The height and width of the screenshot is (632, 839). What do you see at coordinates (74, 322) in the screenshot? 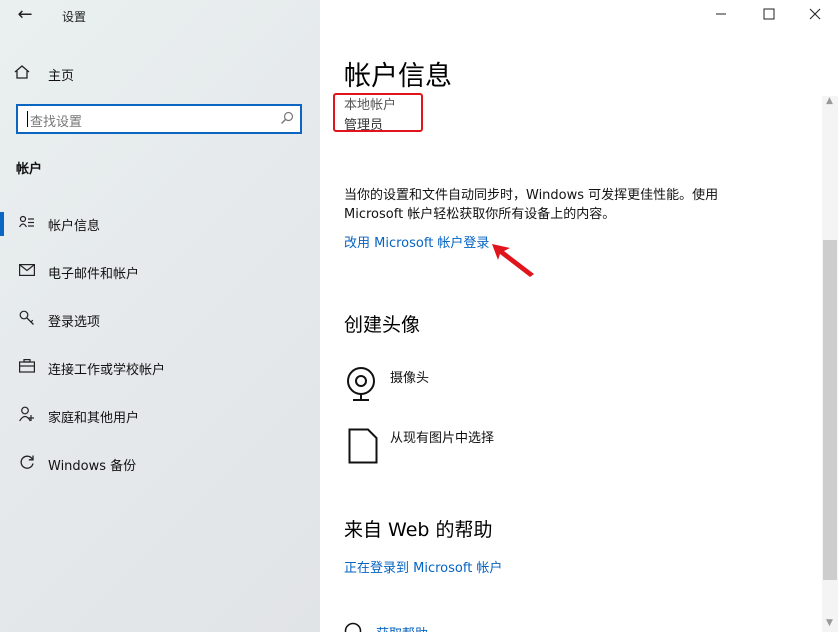
I see `sidebar-item-label: 登录选项` at bounding box center [74, 322].